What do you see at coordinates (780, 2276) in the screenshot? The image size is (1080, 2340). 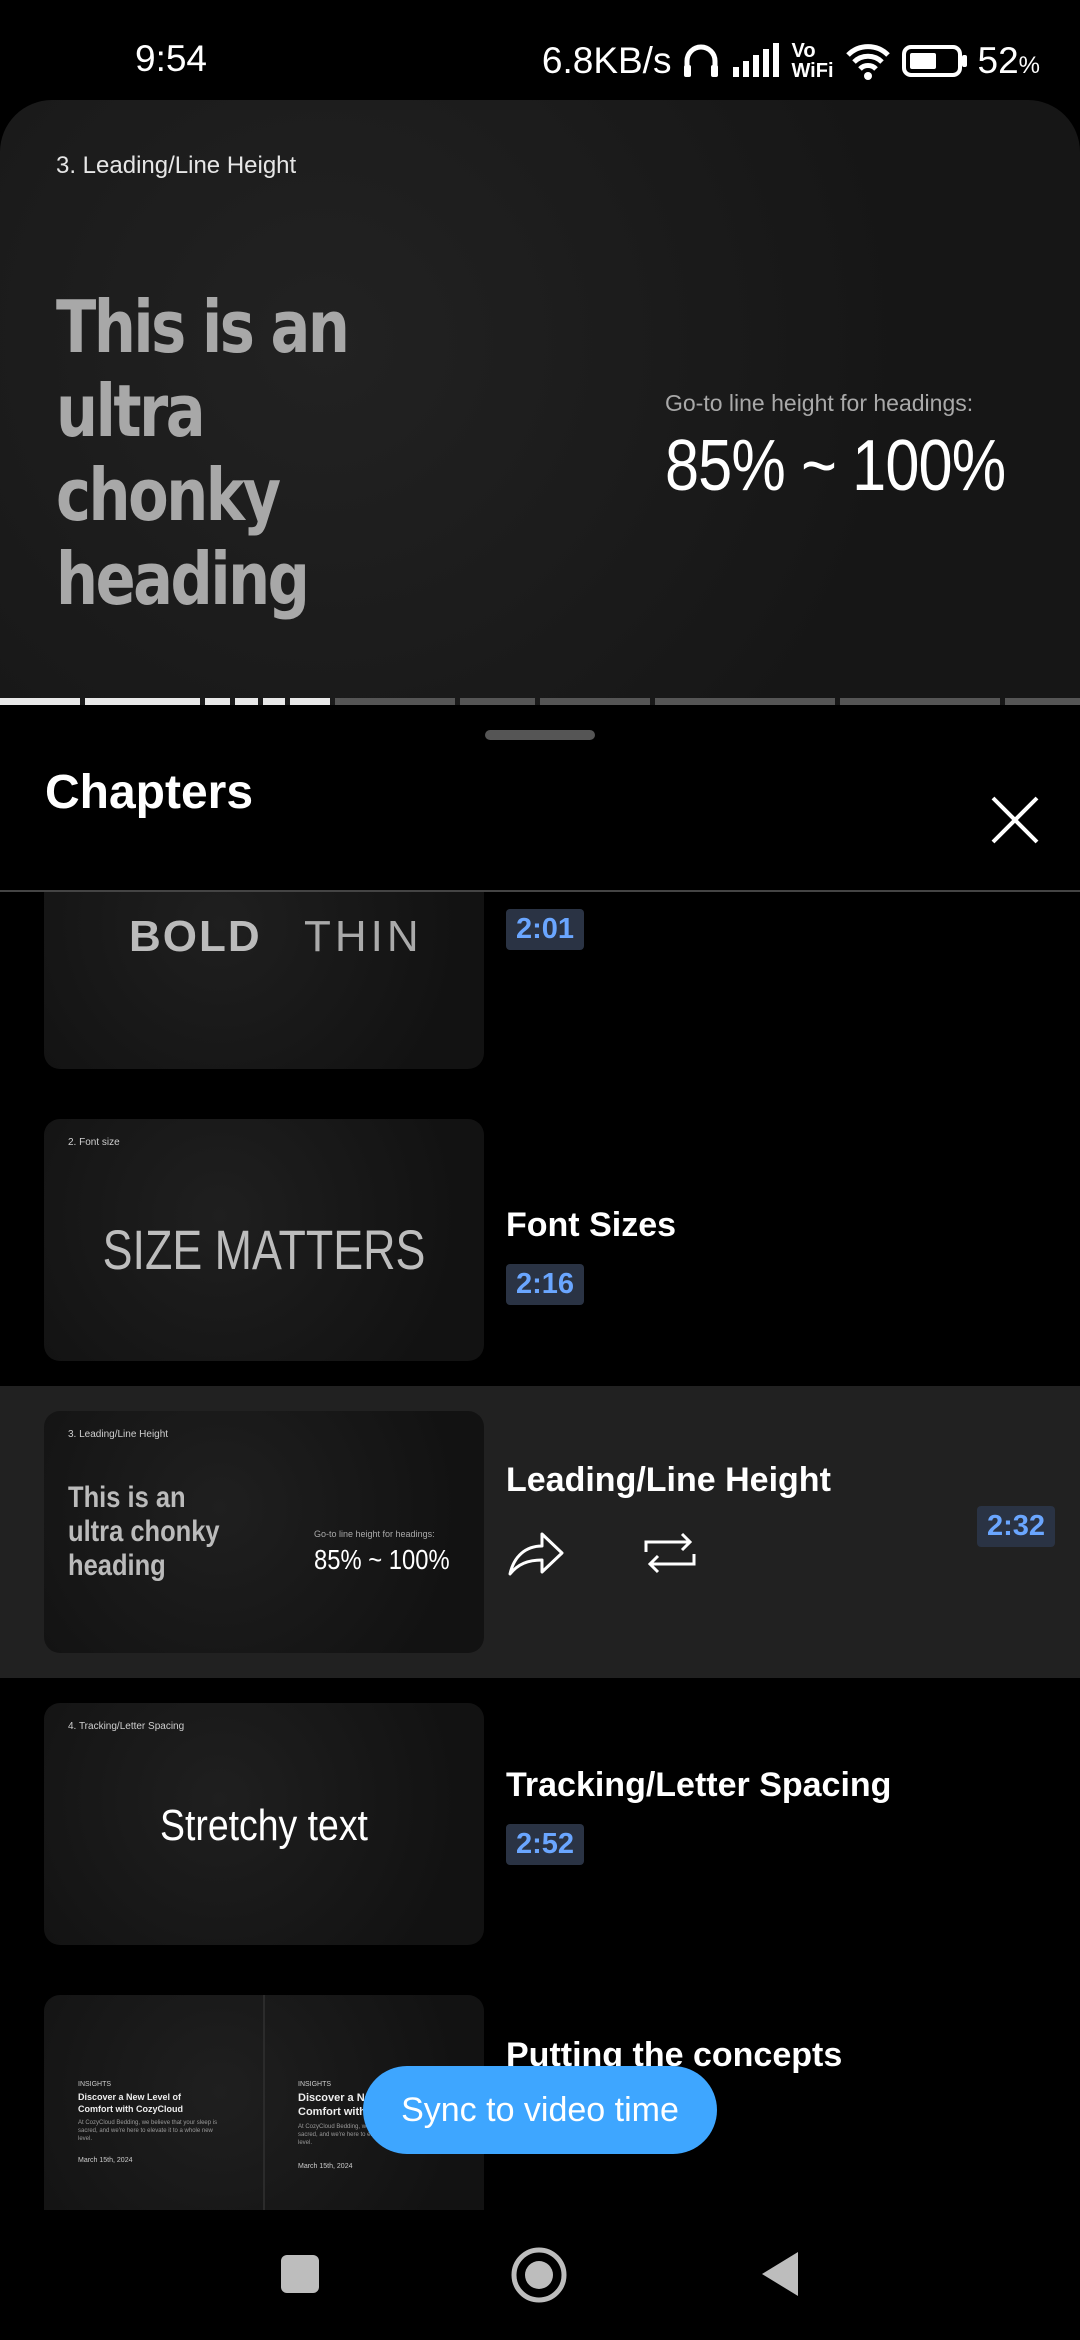 I see `back-triangle-icon` at bounding box center [780, 2276].